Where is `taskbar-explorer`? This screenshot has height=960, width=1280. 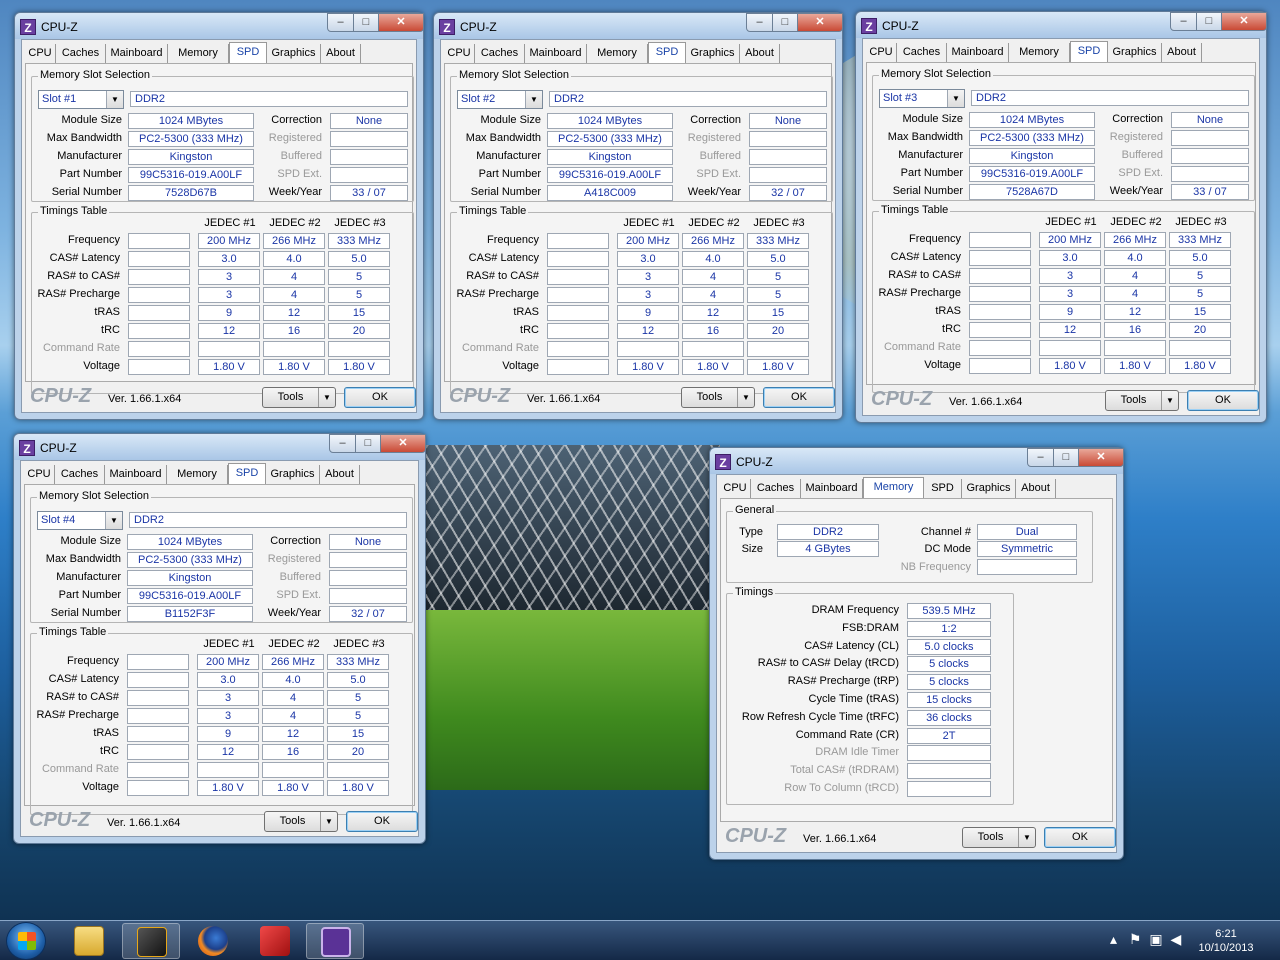
taskbar-explorer is located at coordinates (89, 941).